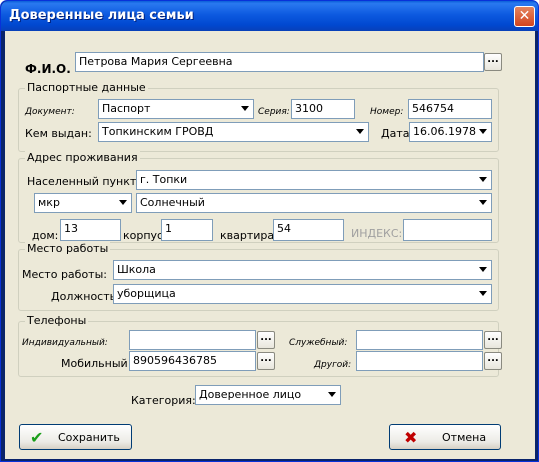  Describe the element at coordinates (83, 203) in the screenshot. I see `district-type-select: мкр` at that location.